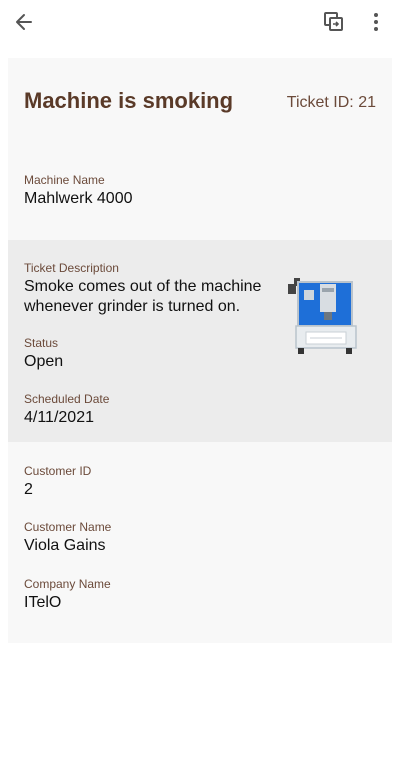  Describe the element at coordinates (58, 471) in the screenshot. I see `customer-id-label: Customer ID` at that location.